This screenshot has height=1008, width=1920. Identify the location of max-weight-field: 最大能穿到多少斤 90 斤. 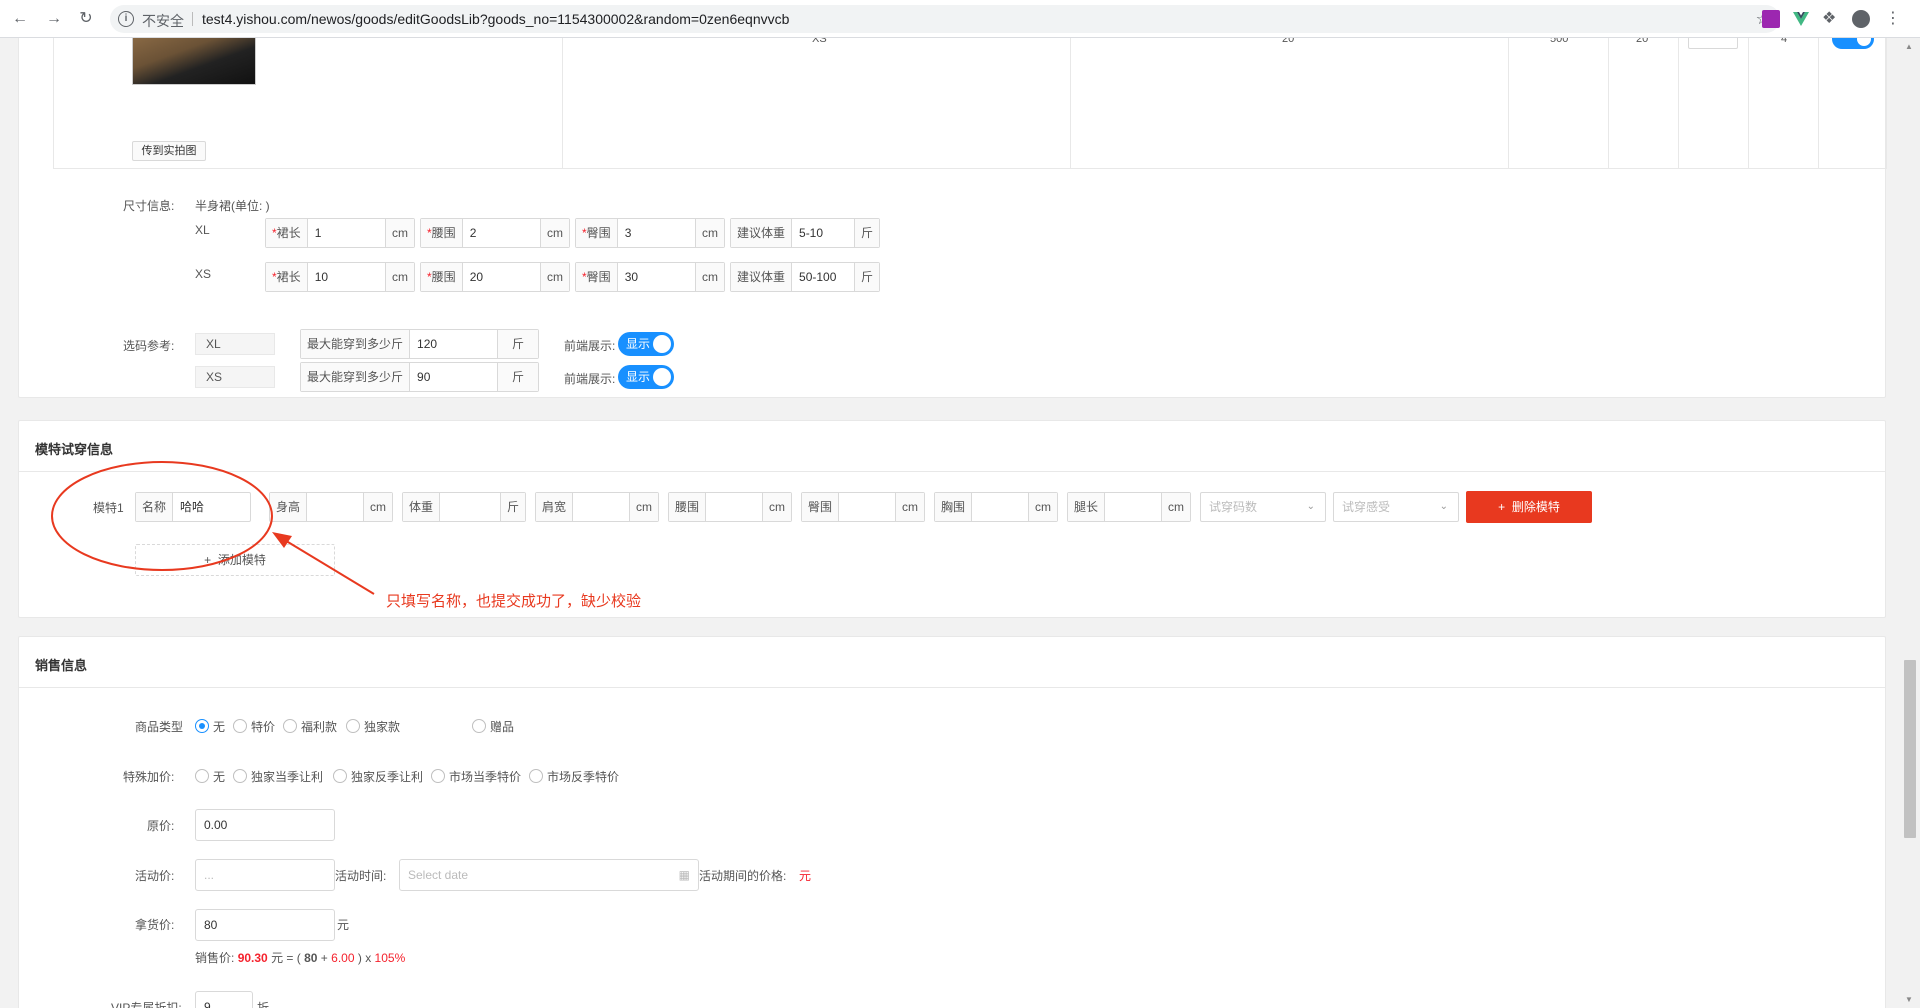
(419, 377).